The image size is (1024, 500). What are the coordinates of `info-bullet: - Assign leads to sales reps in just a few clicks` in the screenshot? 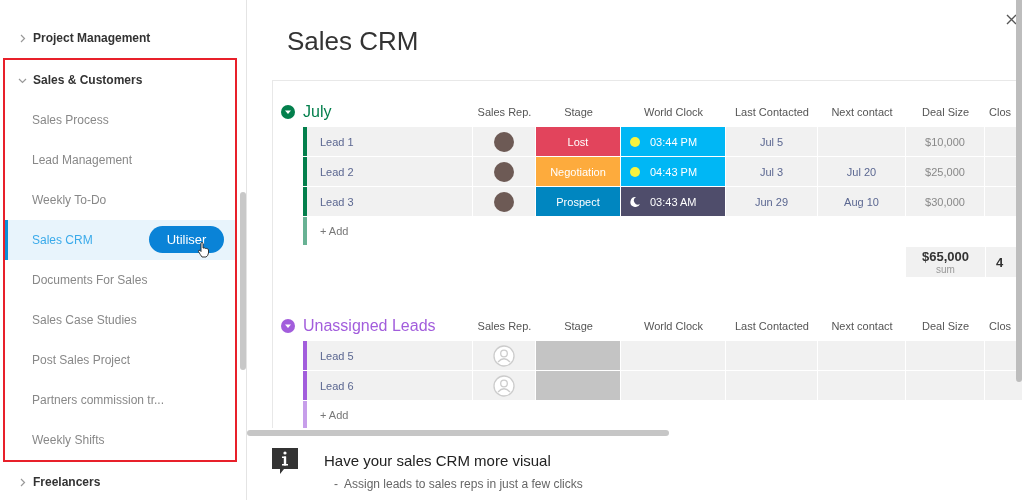 It's located at (458, 484).